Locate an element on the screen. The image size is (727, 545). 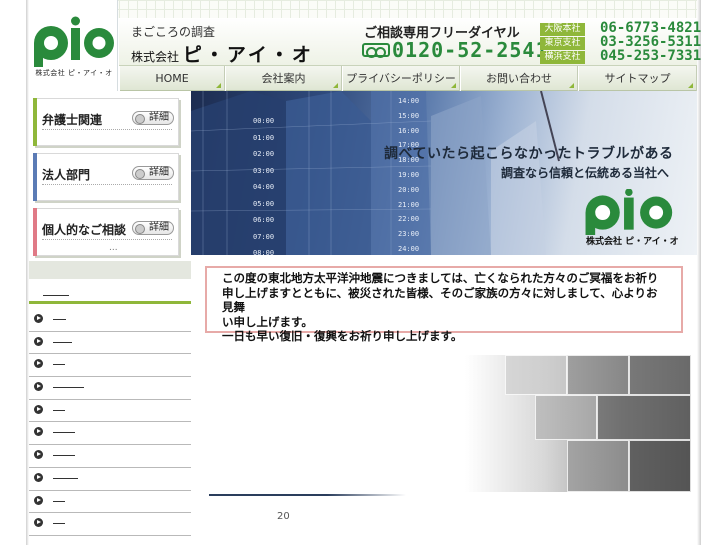
box-title: 法人部門 is located at coordinates (66, 175).